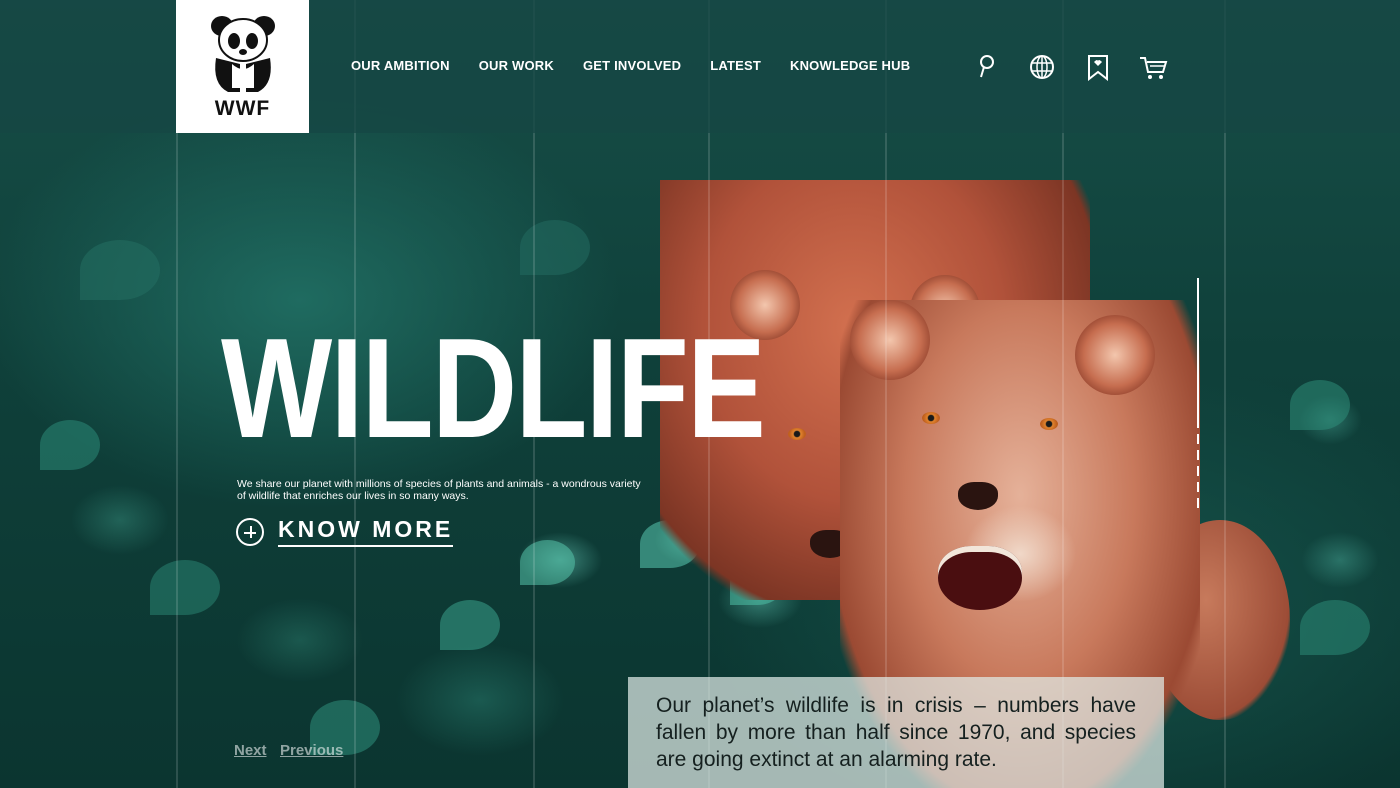 This screenshot has height=788, width=1400. What do you see at coordinates (242, 108) in the screenshot?
I see `logo-text: WWF` at bounding box center [242, 108].